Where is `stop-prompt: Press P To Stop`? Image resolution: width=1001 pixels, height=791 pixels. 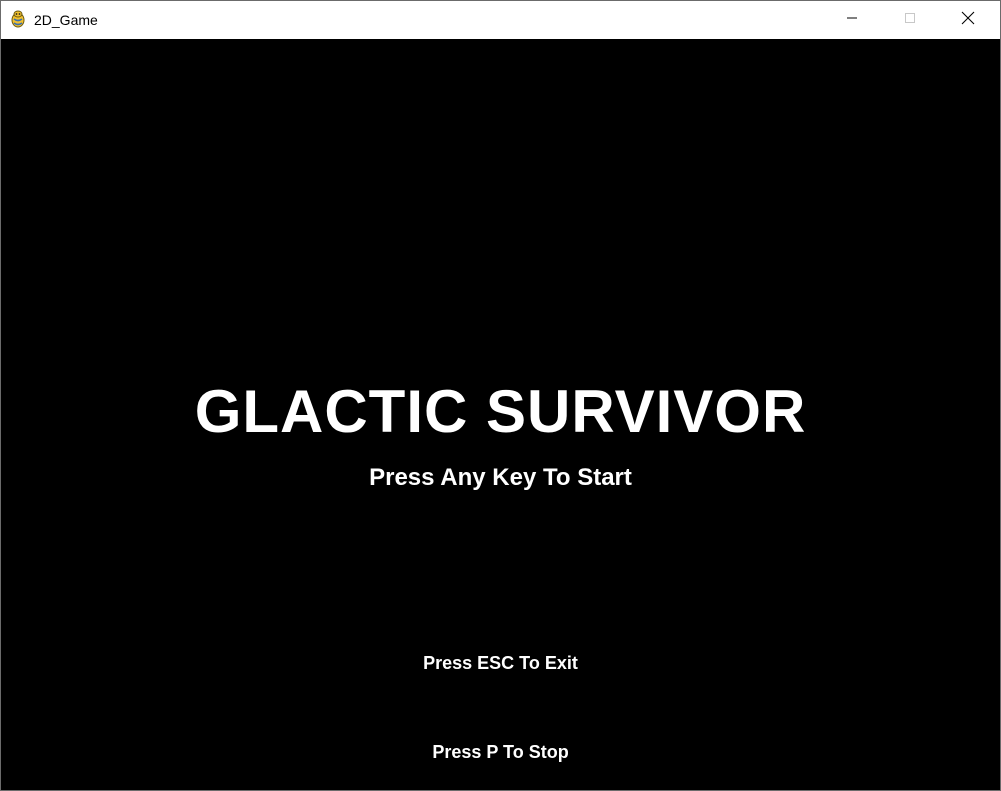
stop-prompt: Press P To Stop is located at coordinates (500, 752).